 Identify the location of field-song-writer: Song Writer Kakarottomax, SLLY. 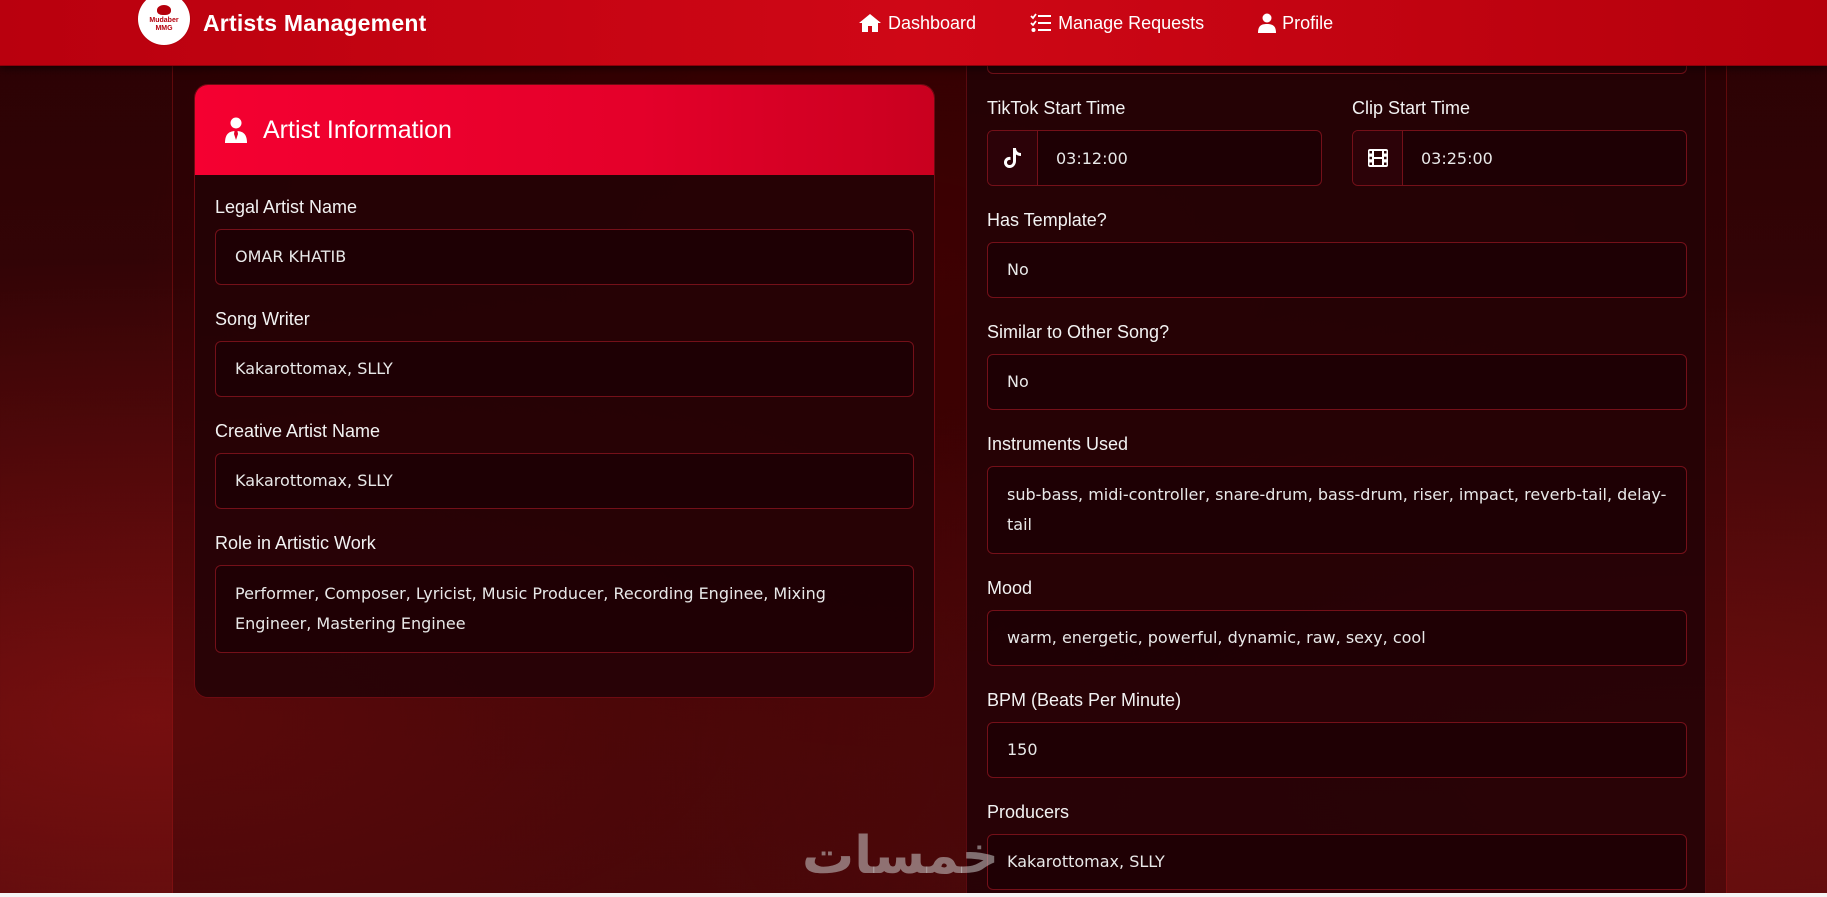
(564, 353).